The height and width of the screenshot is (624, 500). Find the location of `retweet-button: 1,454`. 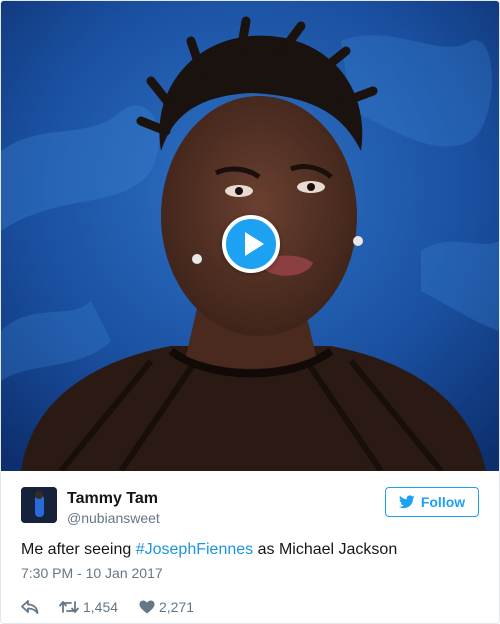

retweet-button: 1,454 is located at coordinates (99, 607).